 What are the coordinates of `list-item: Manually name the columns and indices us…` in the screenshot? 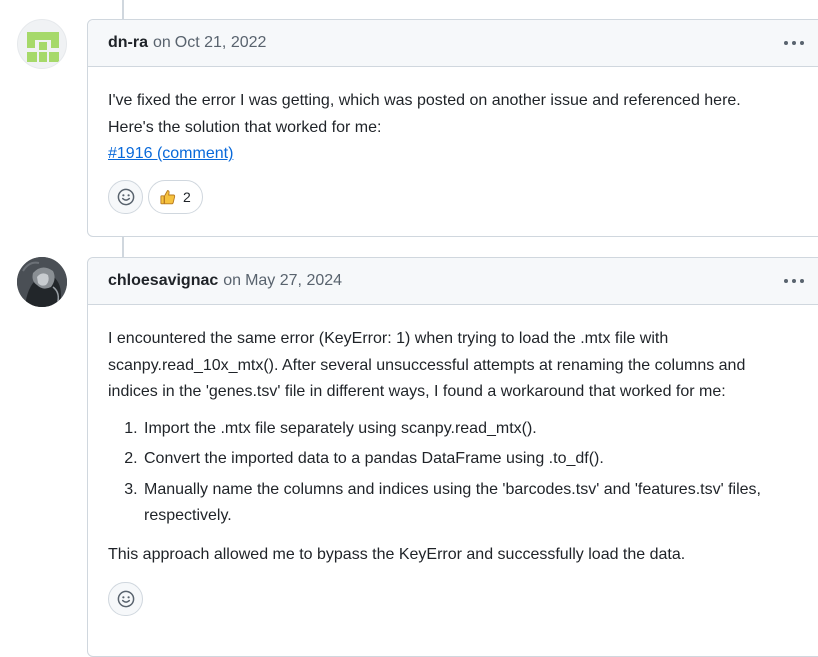 It's located at (469, 503).